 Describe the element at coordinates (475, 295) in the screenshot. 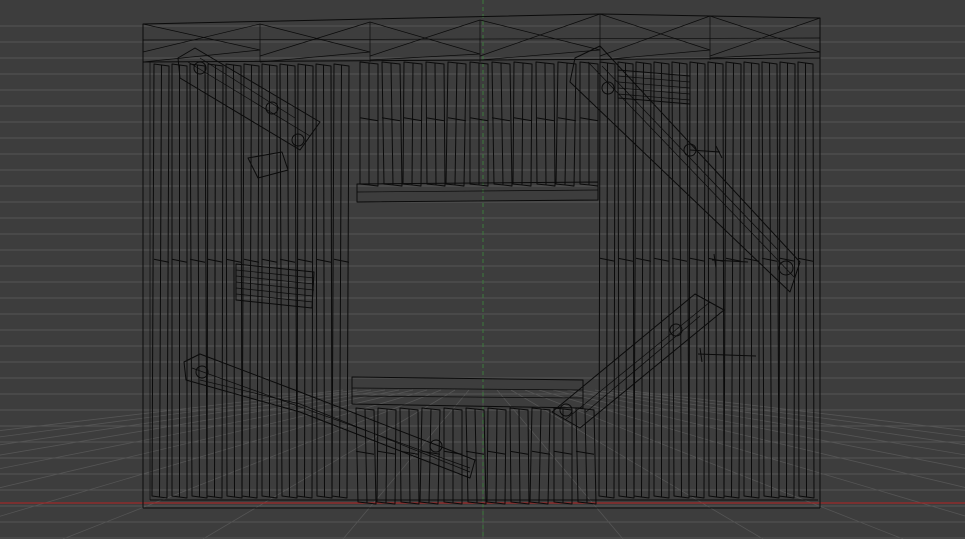

I see `window-crossbars` at that location.